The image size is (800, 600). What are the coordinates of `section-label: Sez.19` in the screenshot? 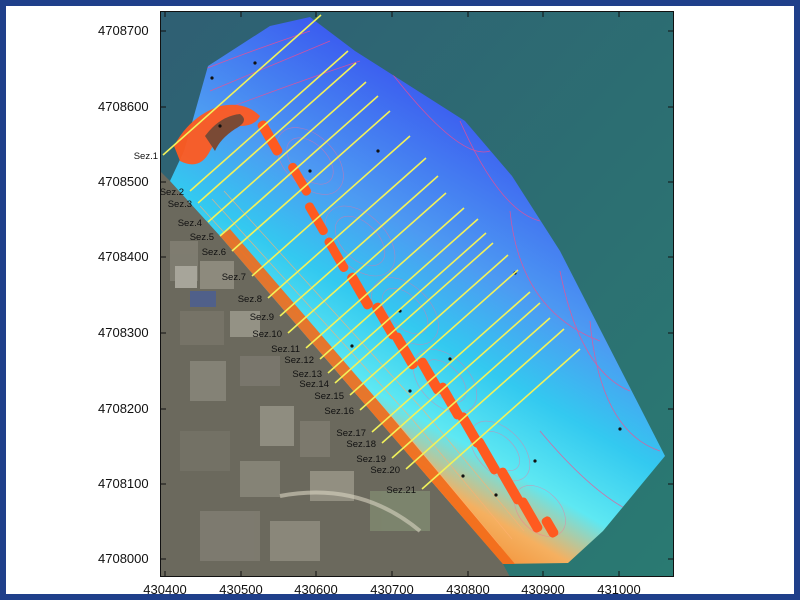 It's located at (371, 459).